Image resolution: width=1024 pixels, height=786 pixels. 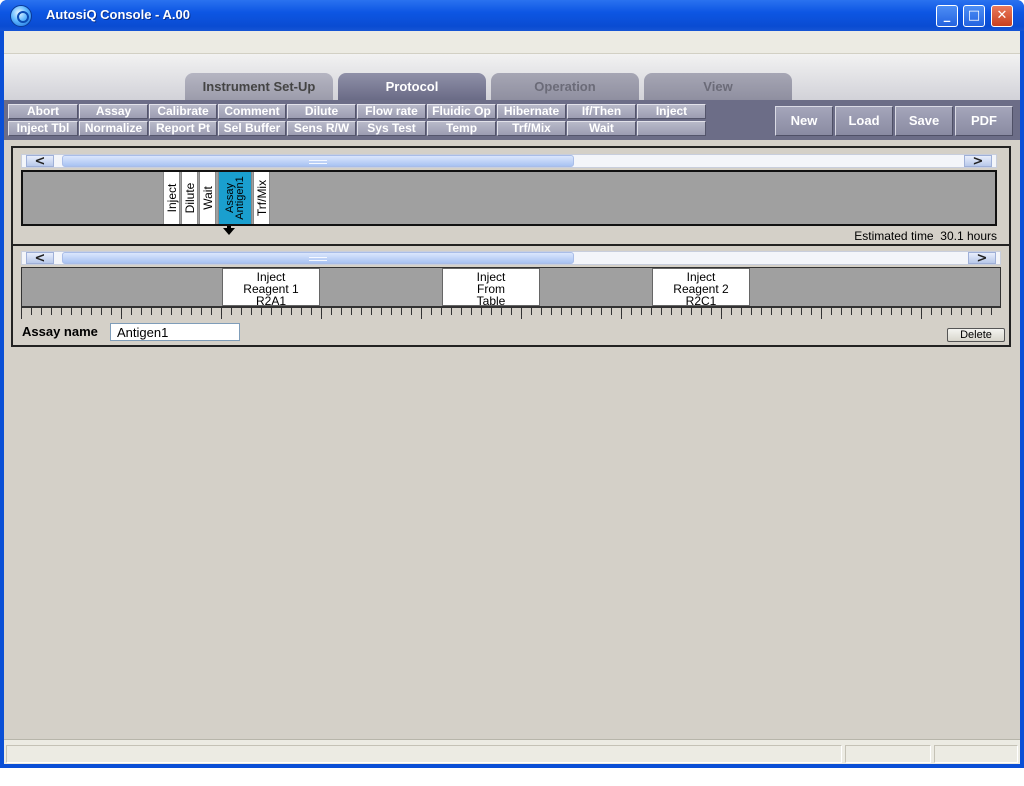 I want to click on abort-button: Abort, so click(x=43, y=111).